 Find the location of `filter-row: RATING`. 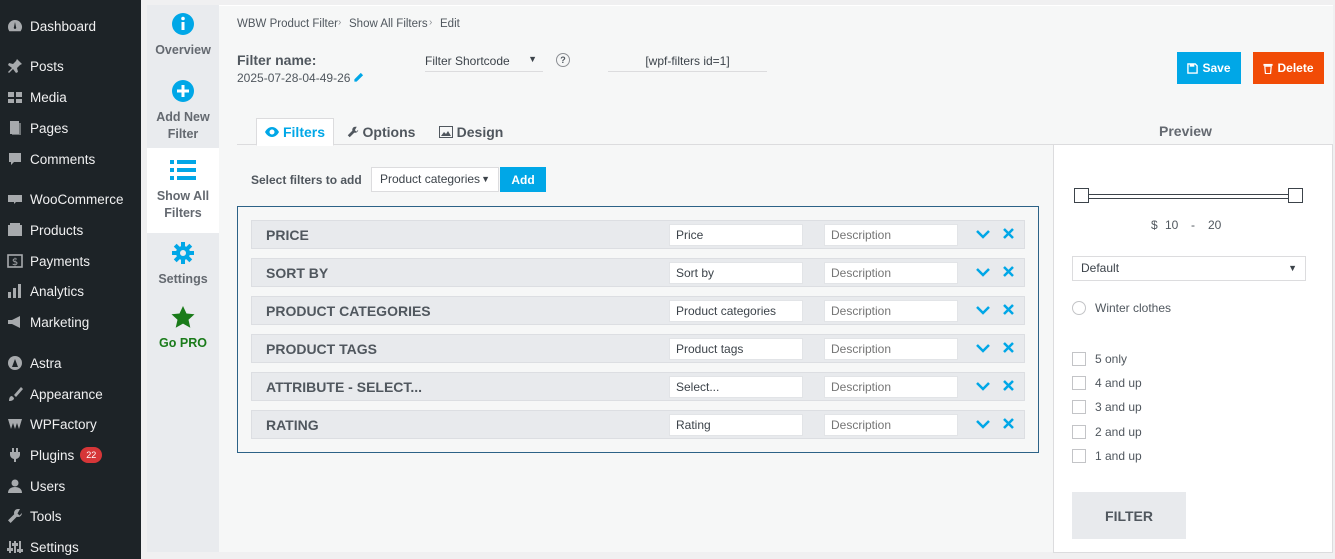

filter-row: RATING is located at coordinates (638, 424).